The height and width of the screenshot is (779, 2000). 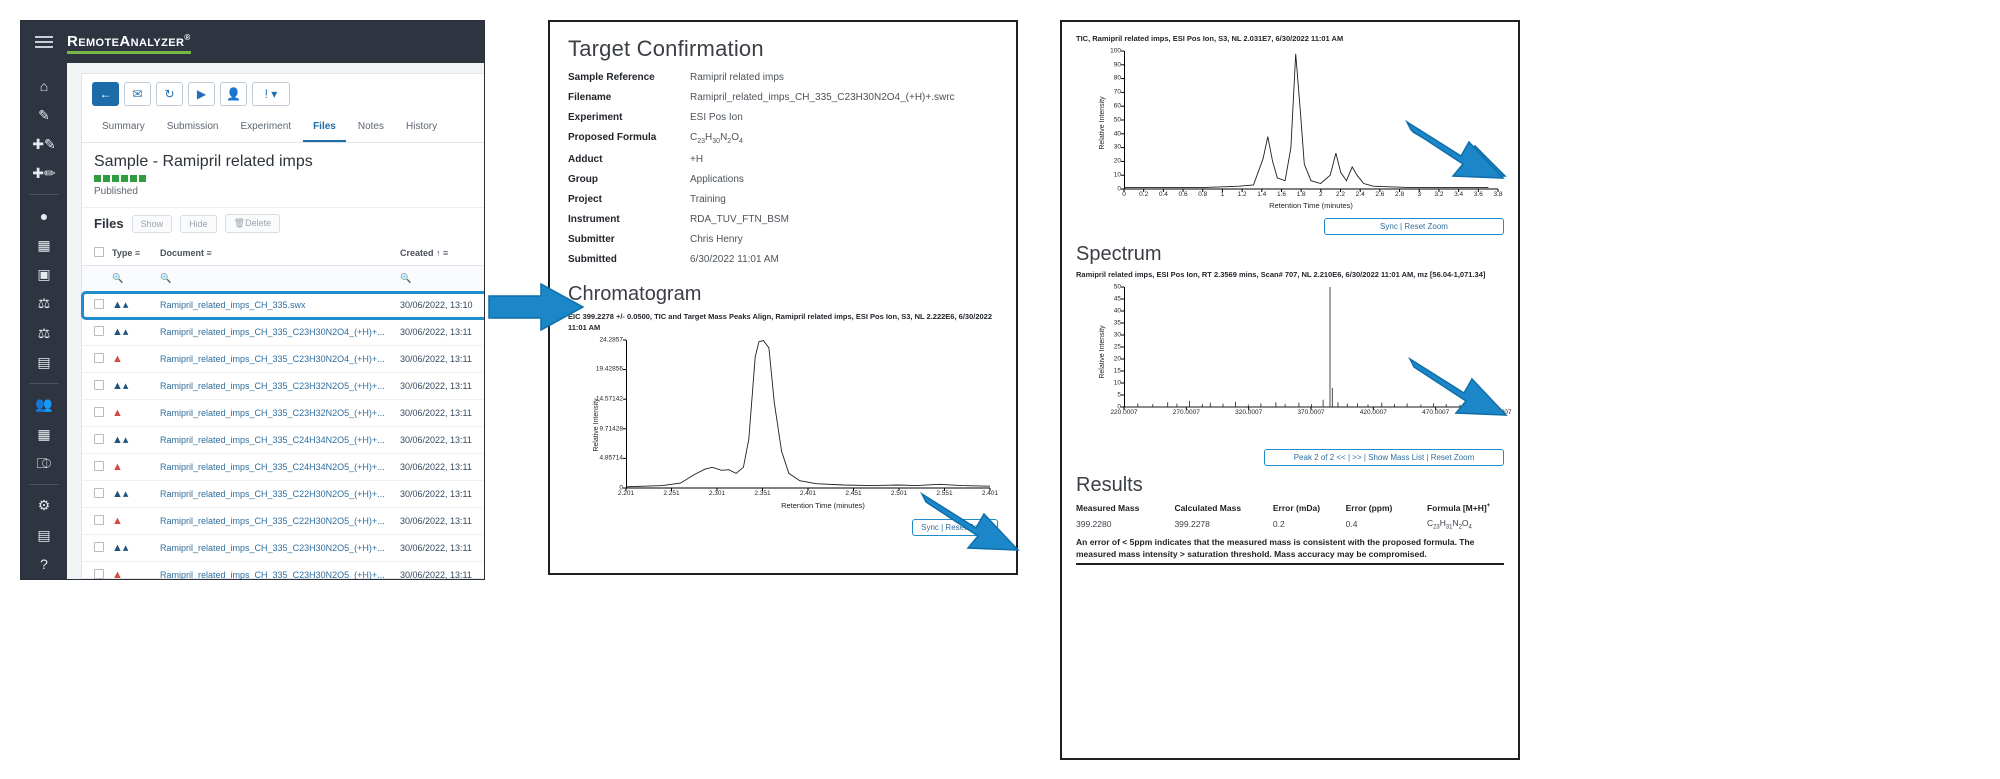 I want to click on filter-cell-created: 🔍, so click(x=440, y=278).